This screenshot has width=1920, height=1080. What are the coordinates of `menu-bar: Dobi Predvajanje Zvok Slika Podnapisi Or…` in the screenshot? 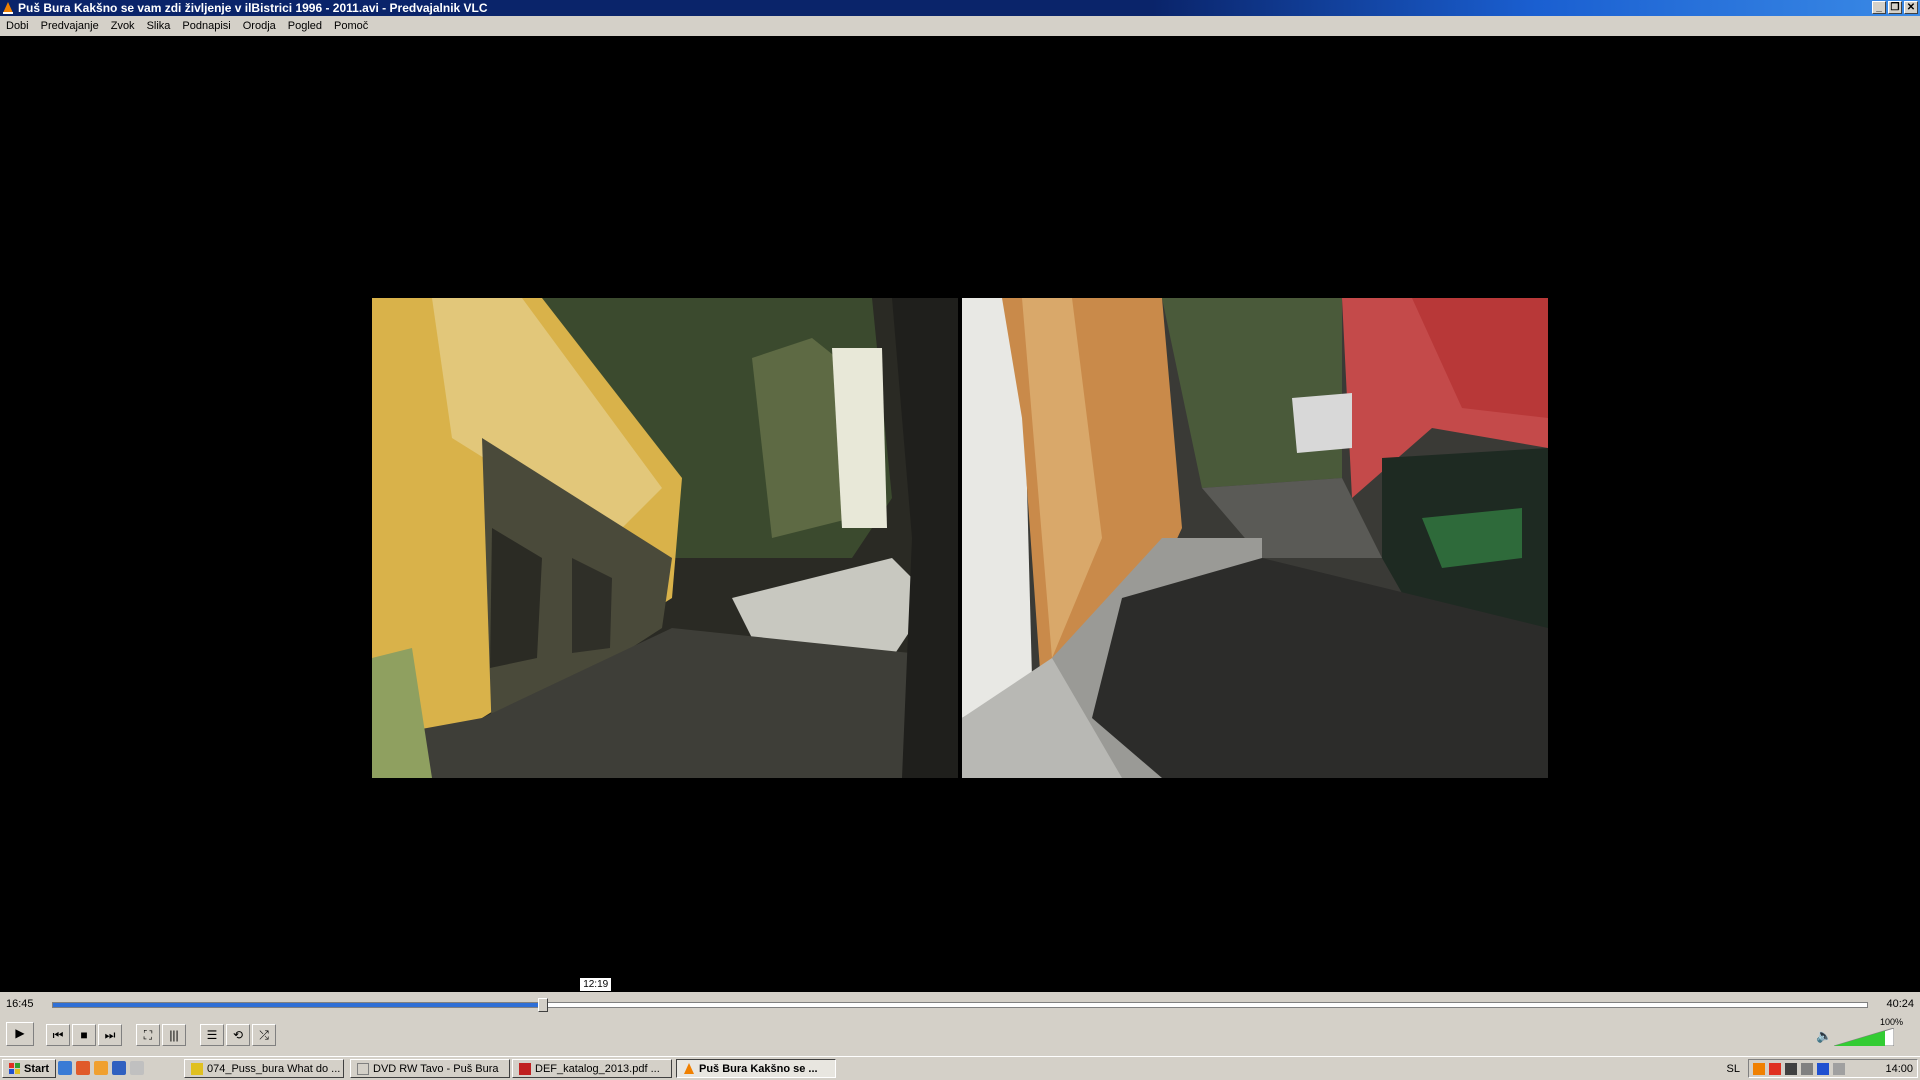 It's located at (960, 26).